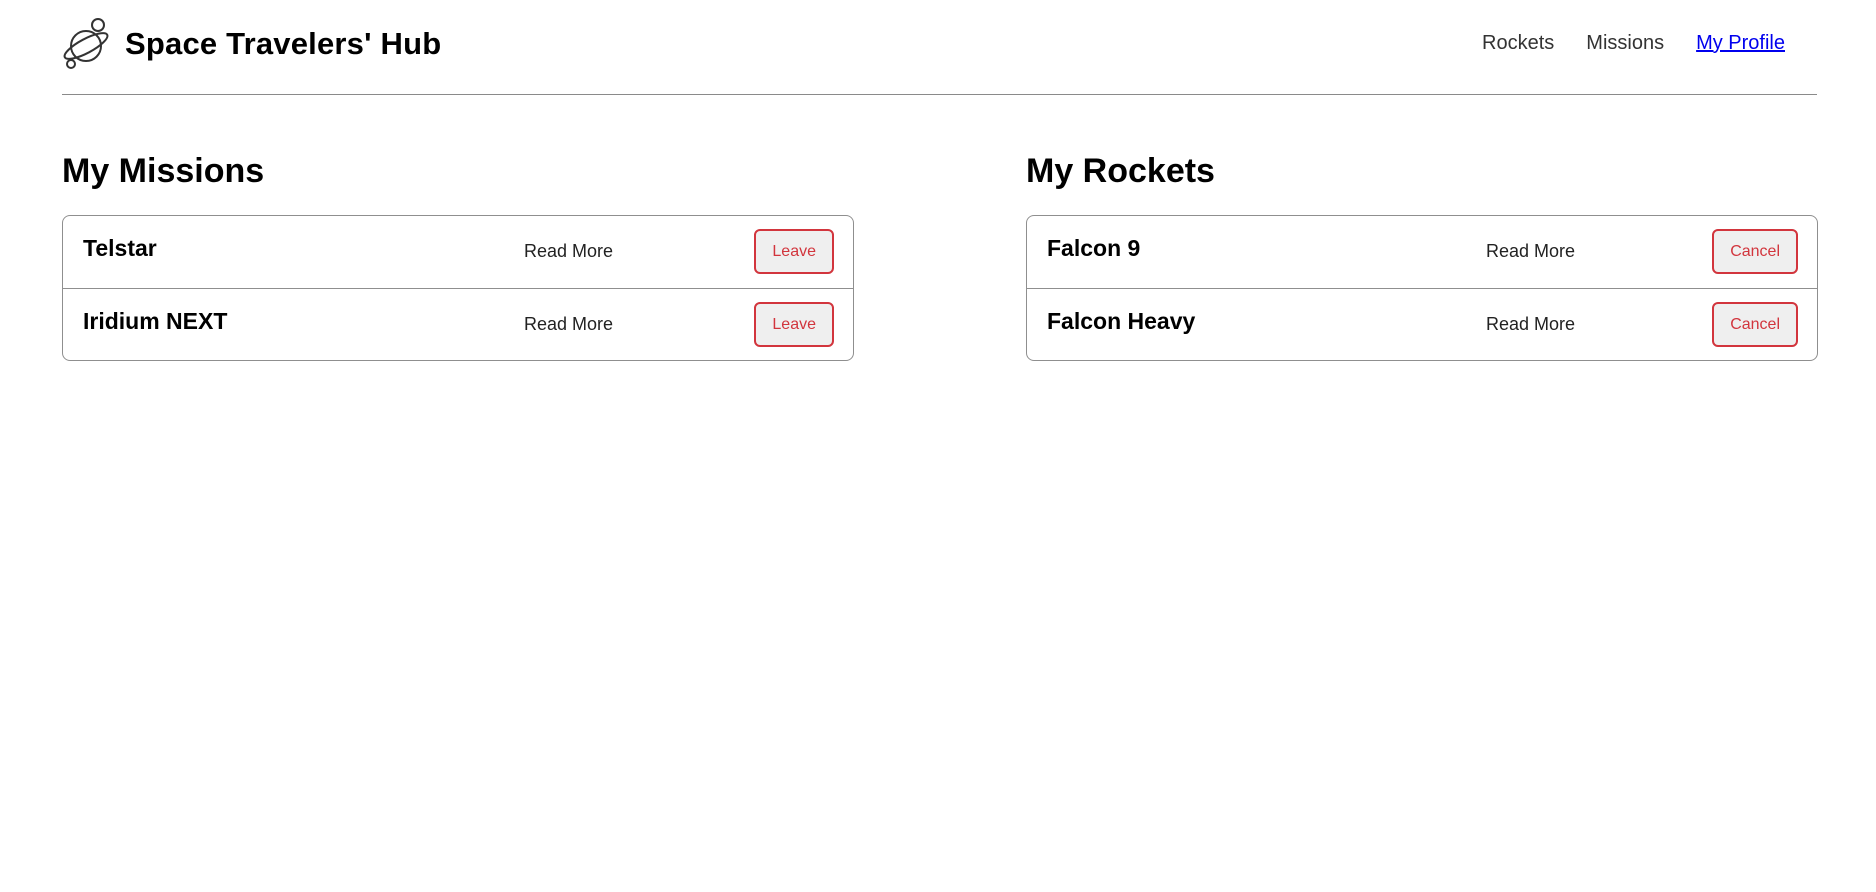 This screenshot has height=892, width=1876. I want to click on nav-link-my-profile: My Profile, so click(1740, 43).